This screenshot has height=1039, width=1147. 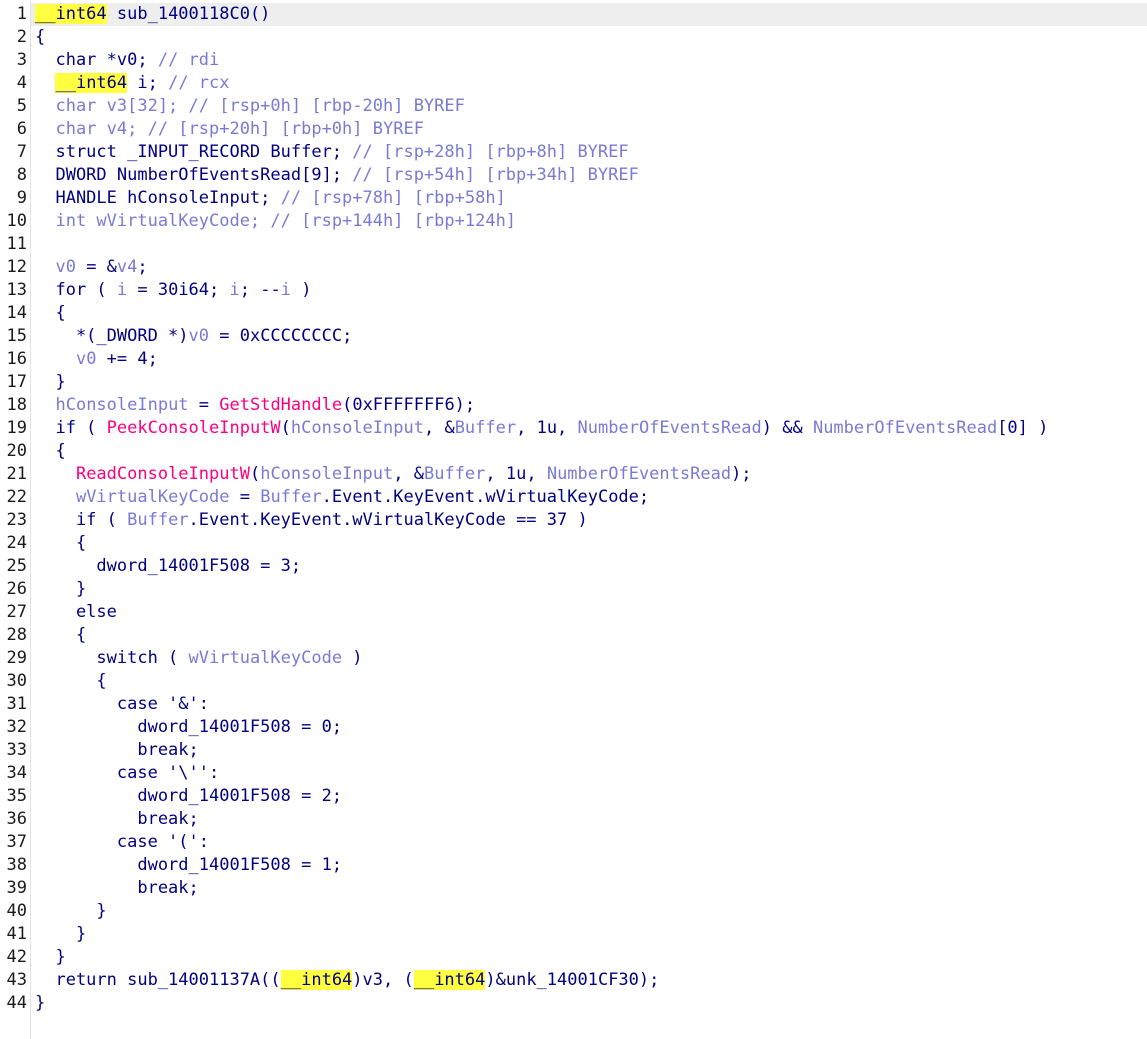 I want to click on code-text: dword_14001F508 = 0;, so click(x=188, y=727).